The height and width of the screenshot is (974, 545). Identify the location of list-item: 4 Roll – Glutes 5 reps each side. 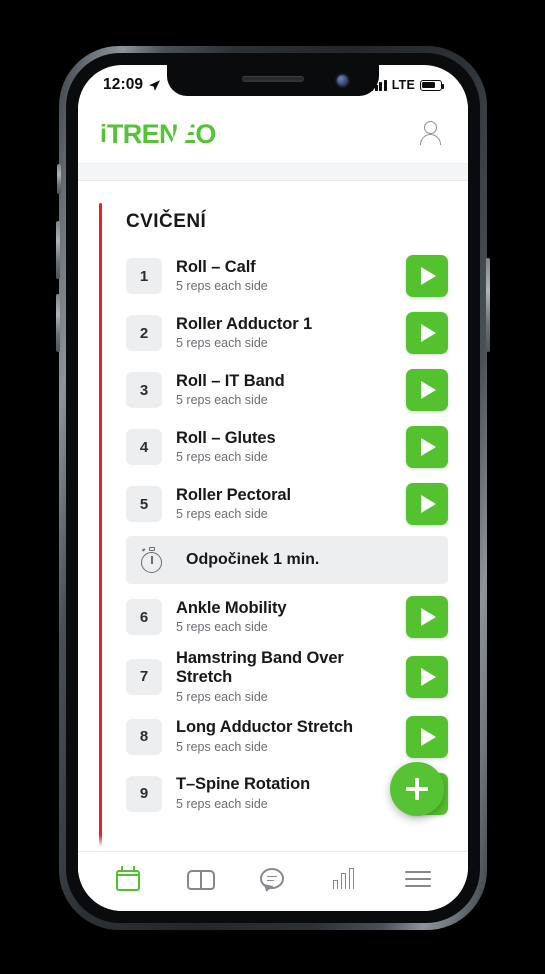
(287, 447).